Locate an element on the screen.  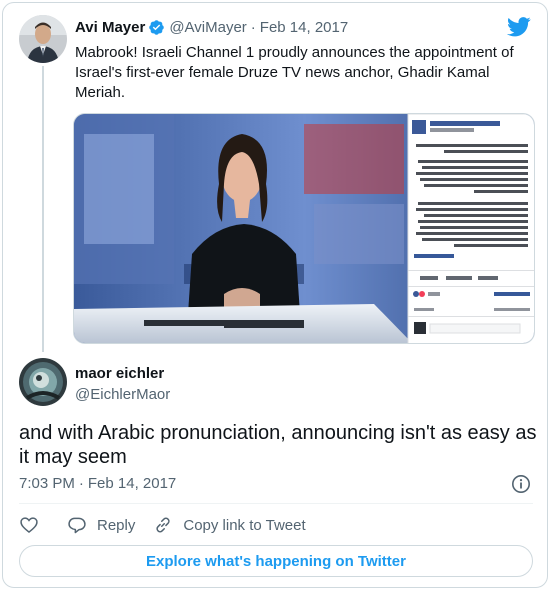
tweet-actions: Reply Copy link to Tweet is located at coordinates (171, 525).